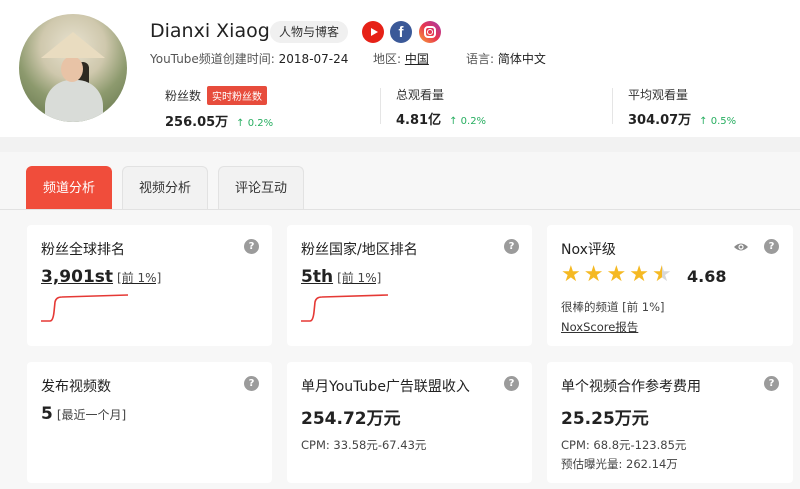 The width and height of the screenshot is (800, 489). What do you see at coordinates (409, 285) in the screenshot?
I see `card-country-rank: 粉丝国家/地区排名 ? 5th [前 1%]` at bounding box center [409, 285].